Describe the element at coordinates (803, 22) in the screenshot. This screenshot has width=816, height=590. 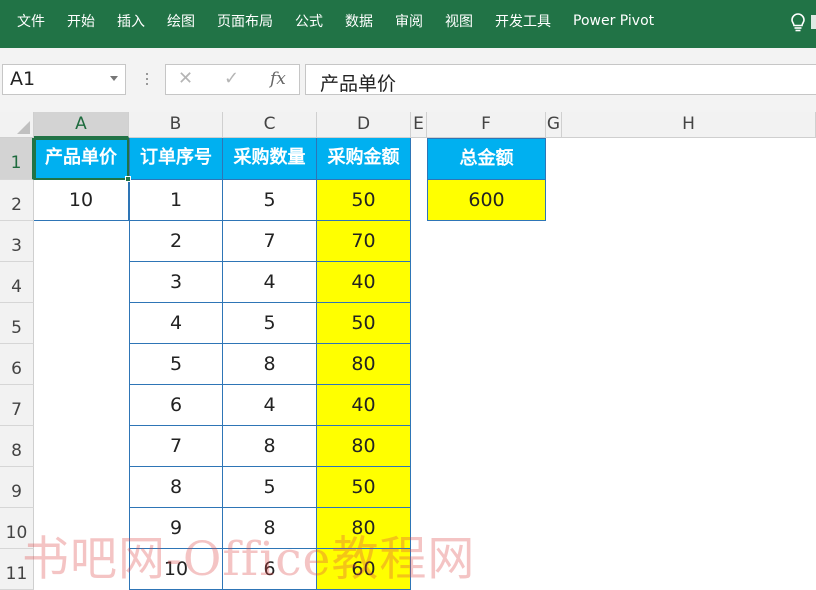
I see `lightbulb-icon` at that location.